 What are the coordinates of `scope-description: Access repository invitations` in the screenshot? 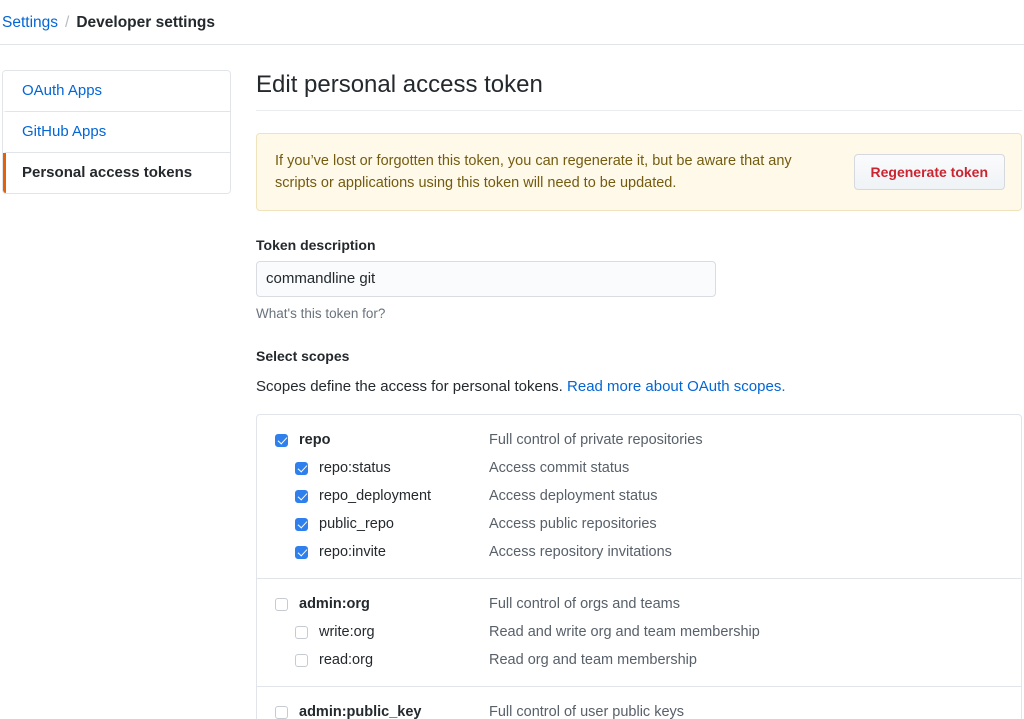 It's located at (580, 552).